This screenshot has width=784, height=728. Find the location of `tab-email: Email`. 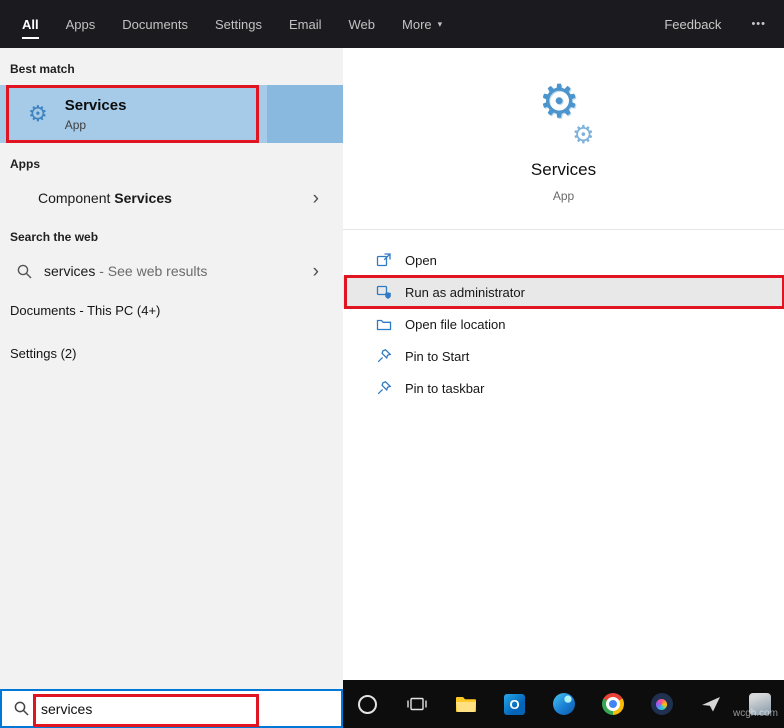

tab-email: Email is located at coordinates (305, 24).